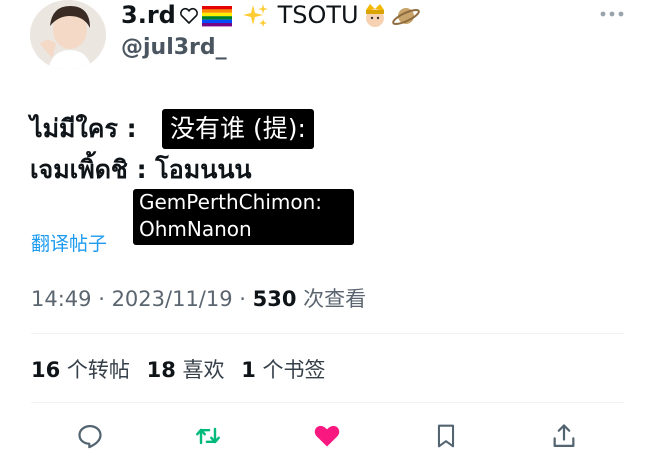 This screenshot has width=655, height=470. I want to click on bookmark-button, so click(446, 436).